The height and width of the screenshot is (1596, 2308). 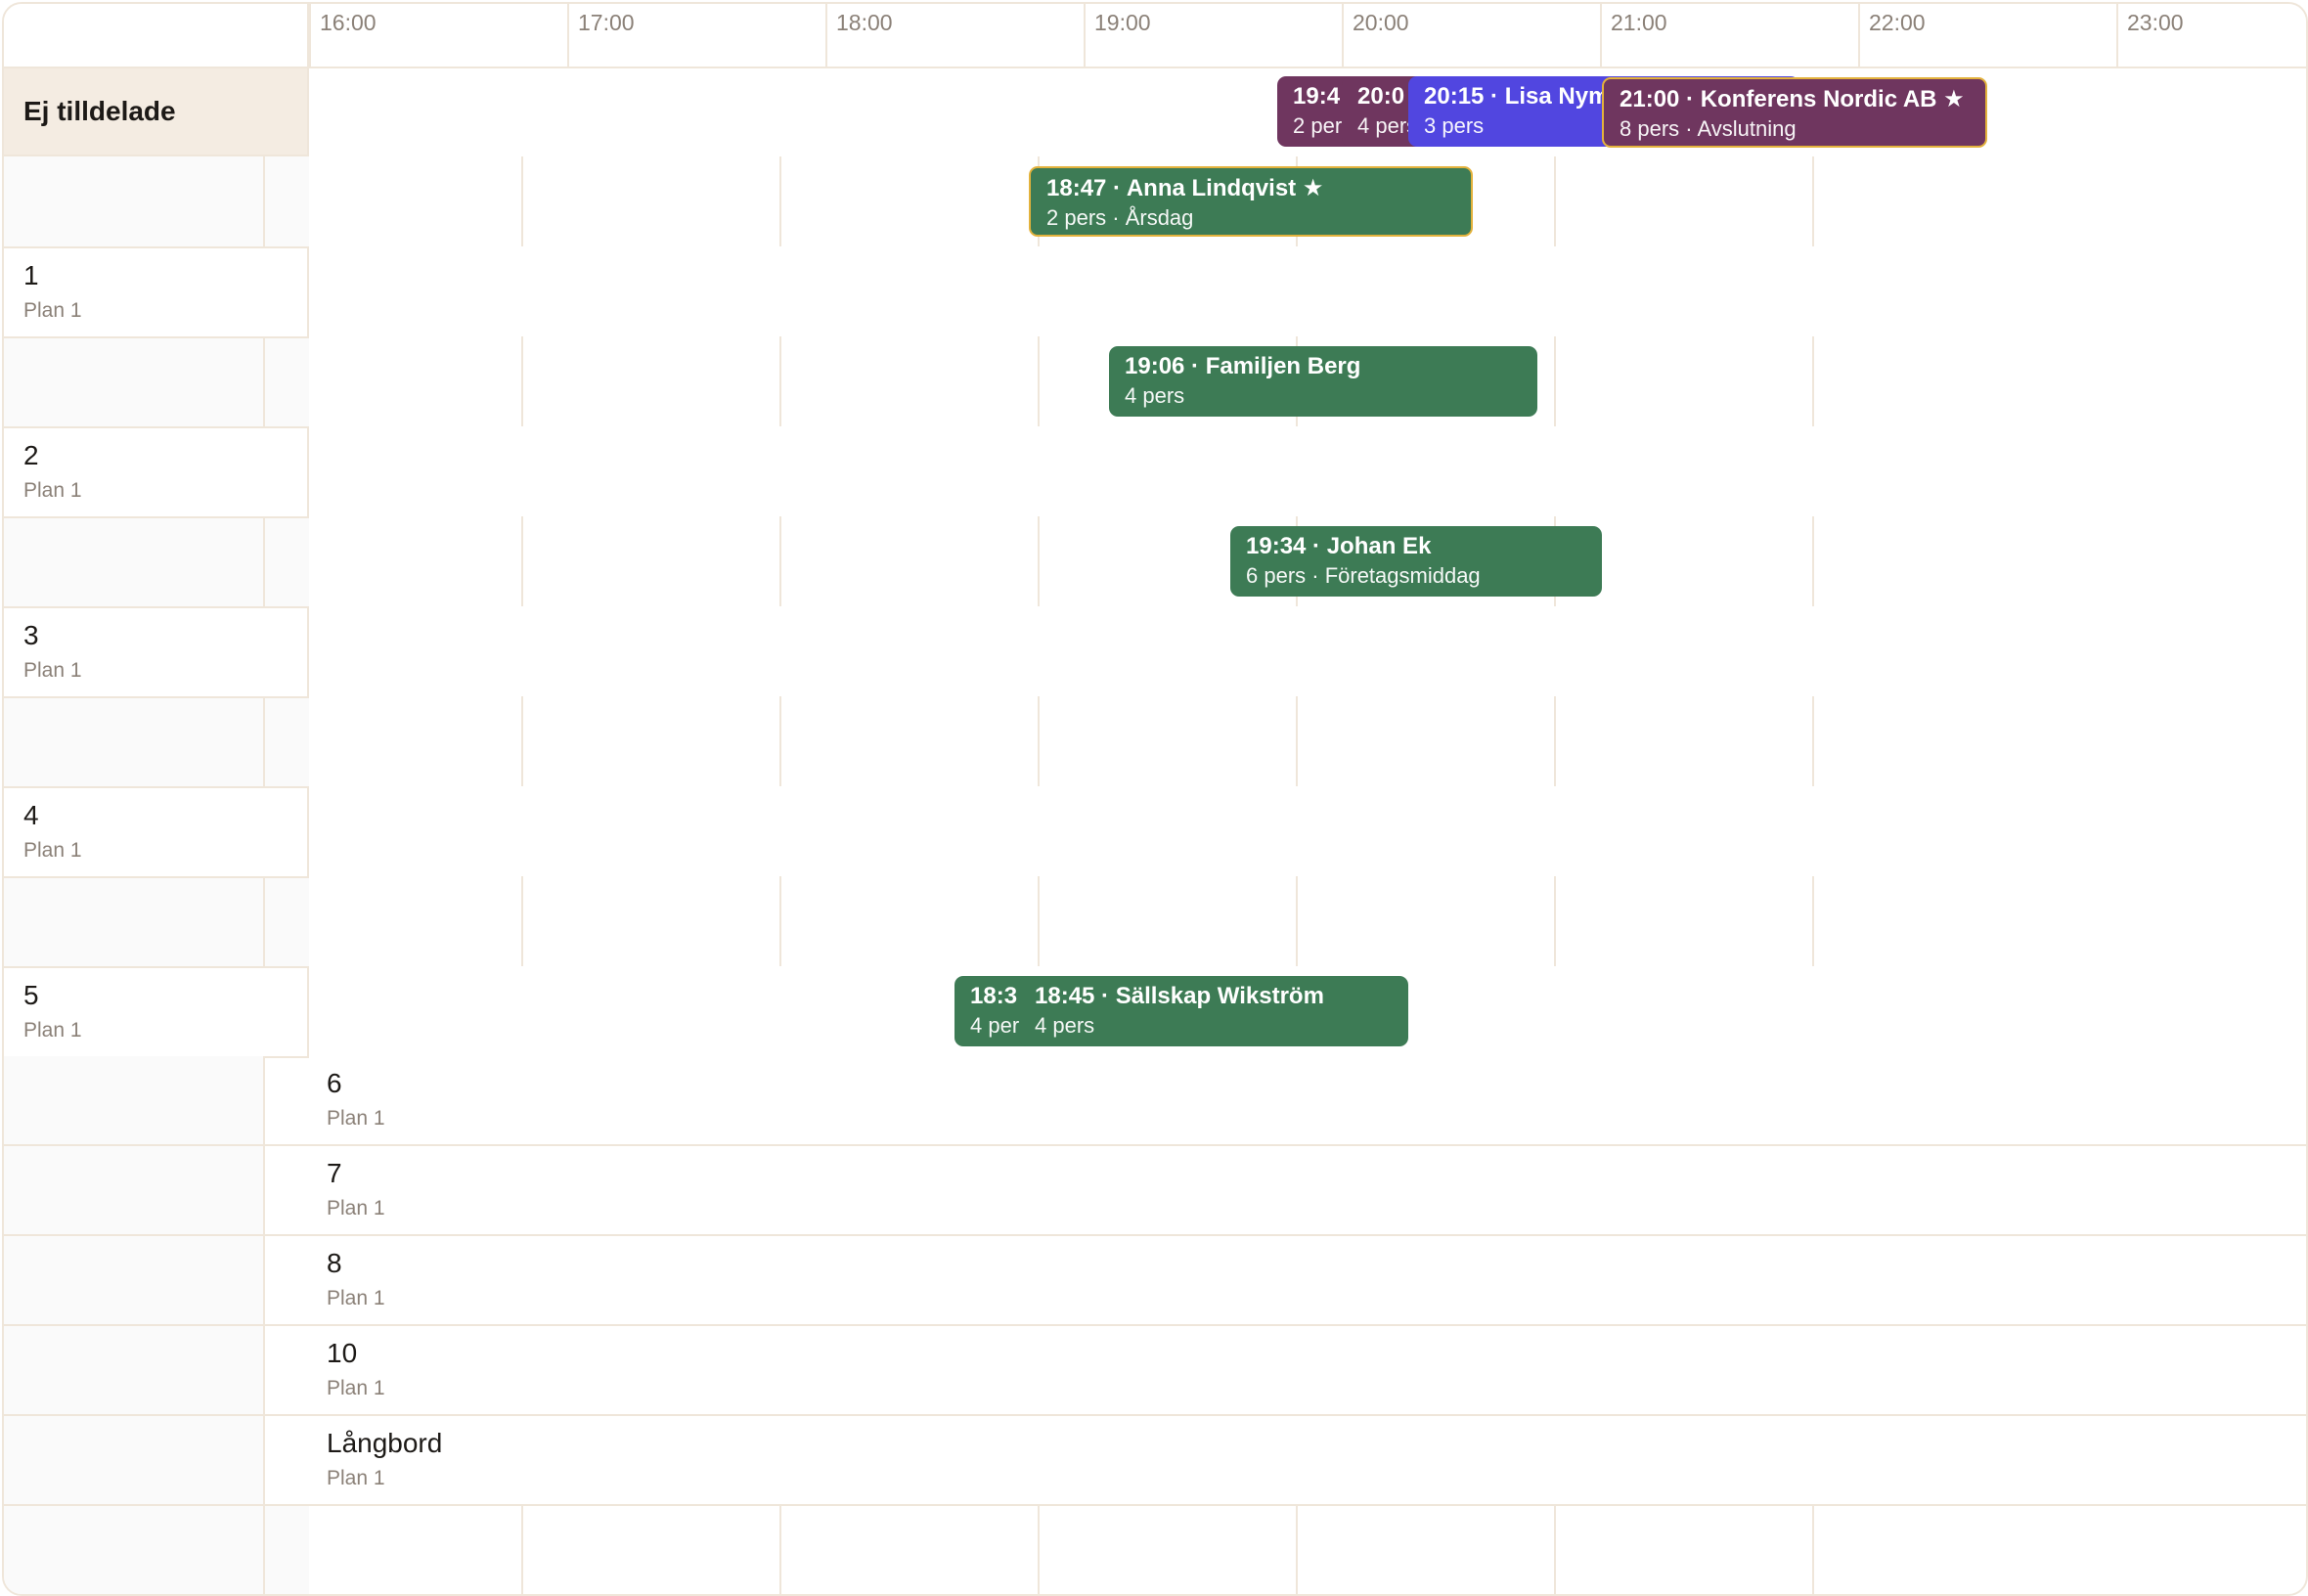 What do you see at coordinates (1339, 546) in the screenshot?
I see `booking-title: 19:34 · Johan Ek` at bounding box center [1339, 546].